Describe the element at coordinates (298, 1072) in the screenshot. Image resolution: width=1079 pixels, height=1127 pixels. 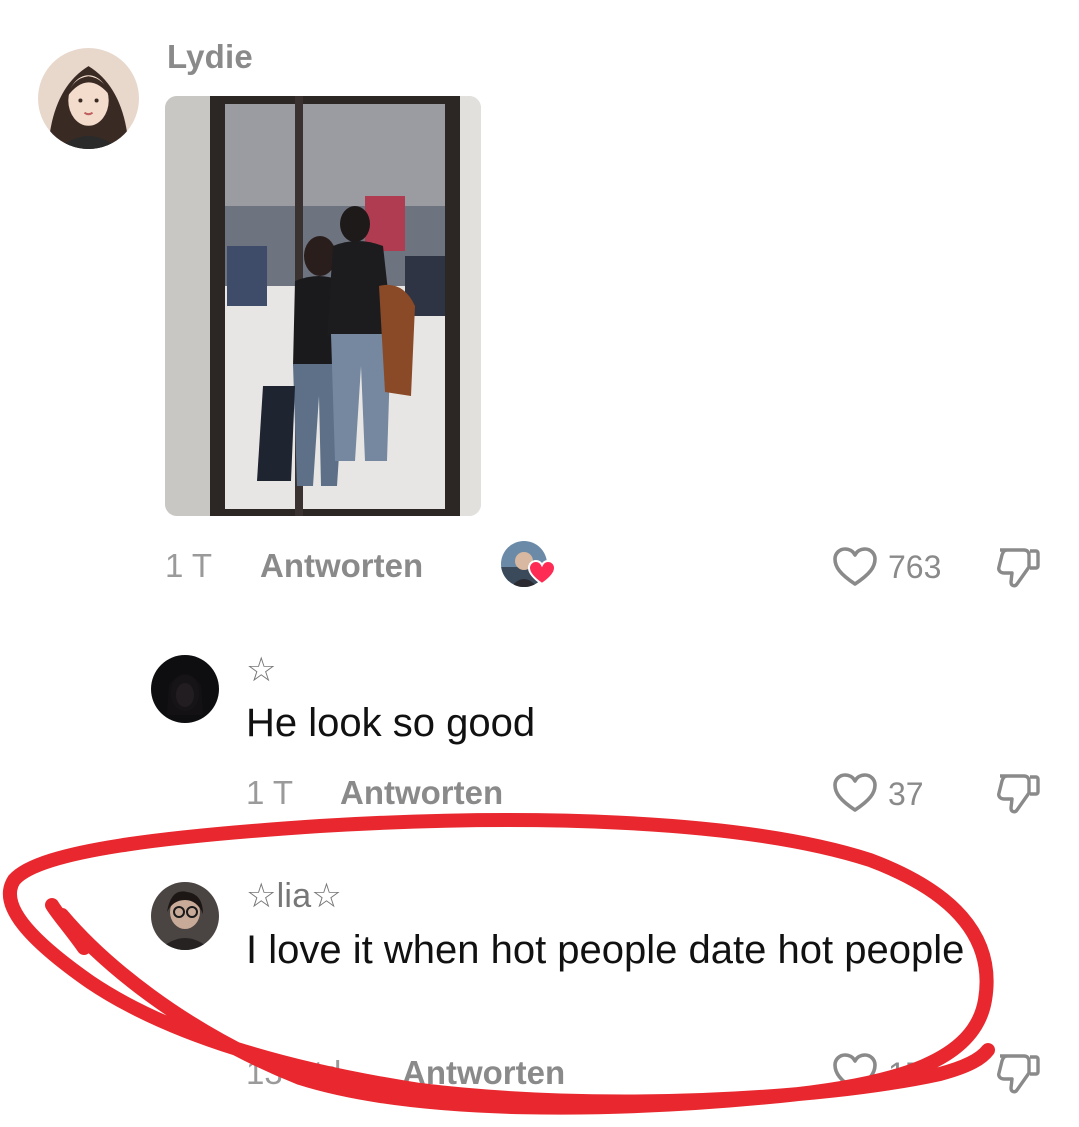
I see `comment-time: 13 Std.` at that location.